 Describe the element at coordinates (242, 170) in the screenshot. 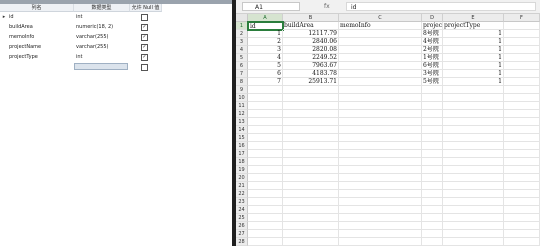

I see `row-number: 19` at that location.